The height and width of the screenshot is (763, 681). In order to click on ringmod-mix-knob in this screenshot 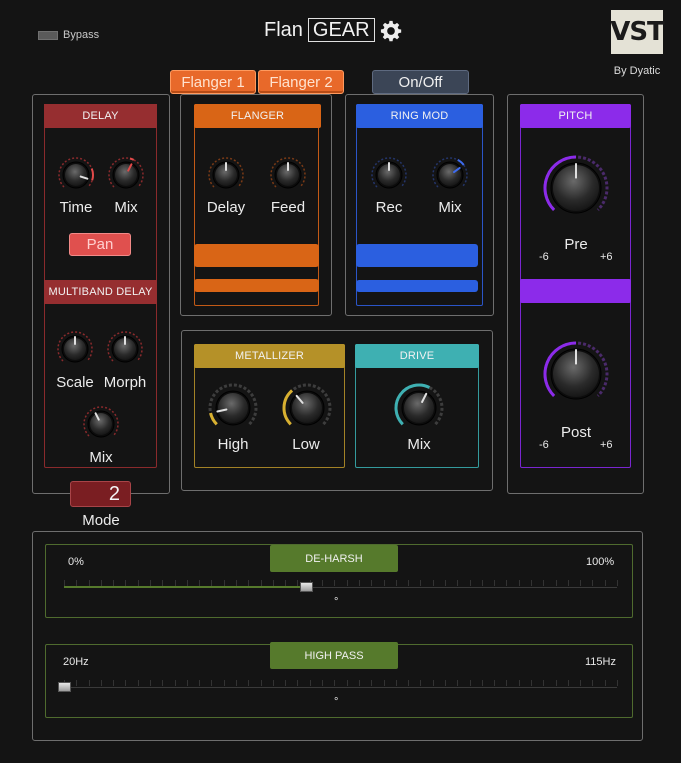, I will do `click(450, 175)`.